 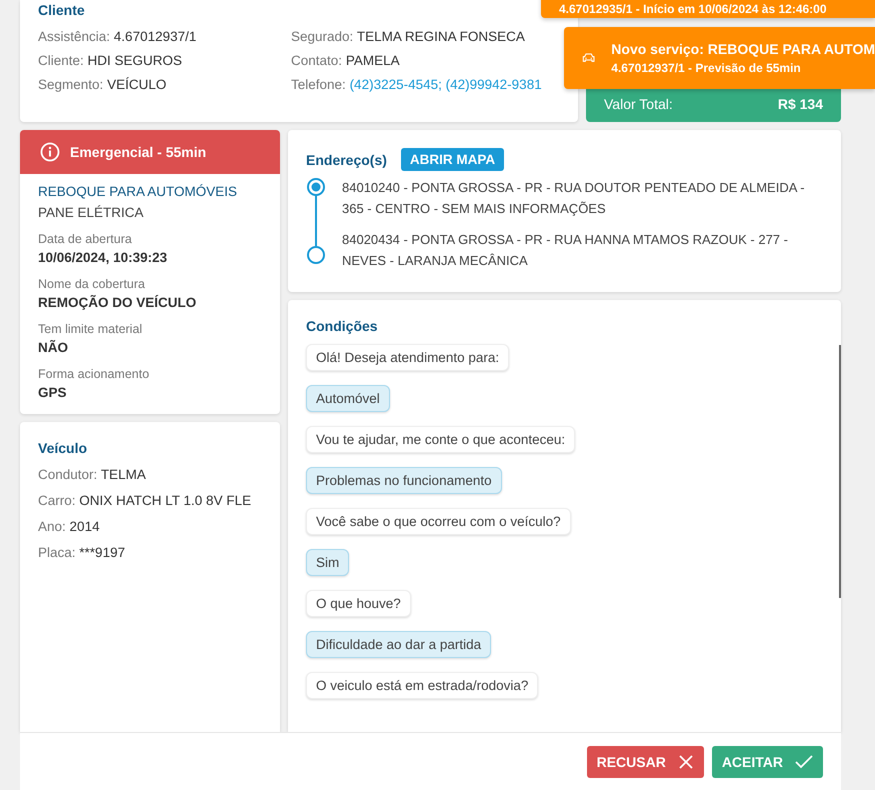 What do you see at coordinates (840, 471) in the screenshot?
I see `scrollbar` at bounding box center [840, 471].